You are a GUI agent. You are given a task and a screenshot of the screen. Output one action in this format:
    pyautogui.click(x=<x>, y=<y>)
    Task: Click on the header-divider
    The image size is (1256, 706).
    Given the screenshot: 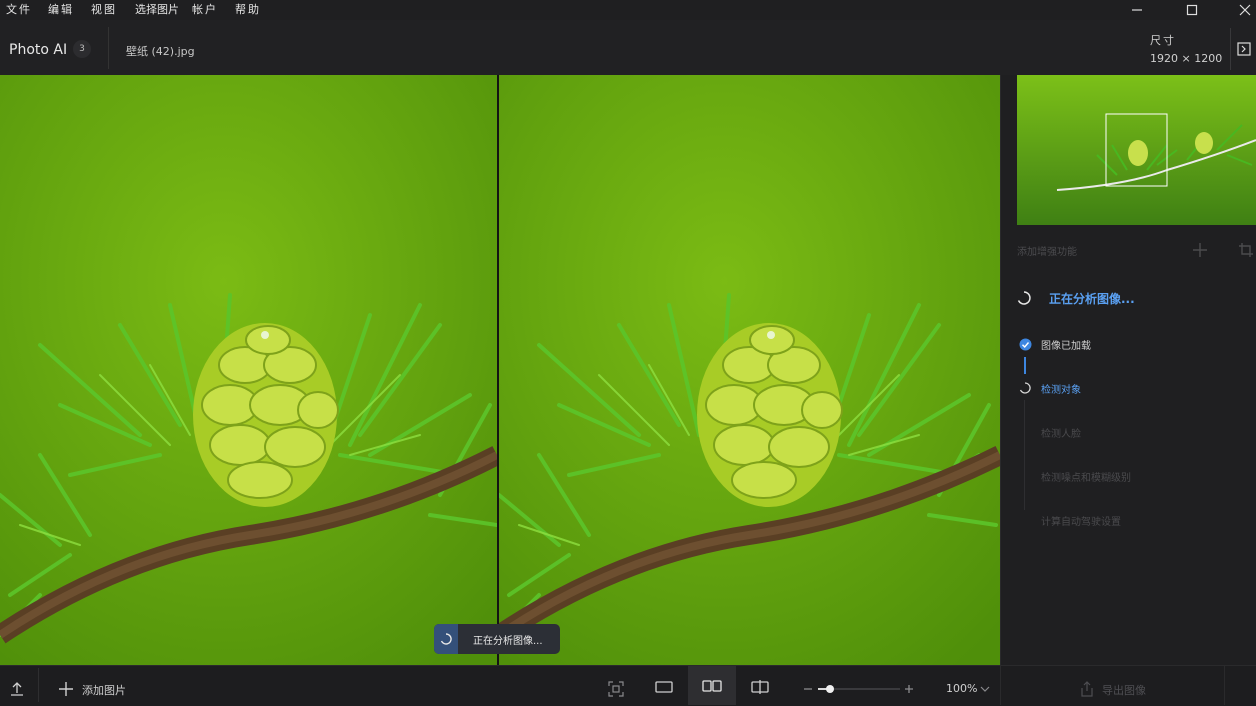 What is the action you would take?
    pyautogui.click(x=108, y=48)
    